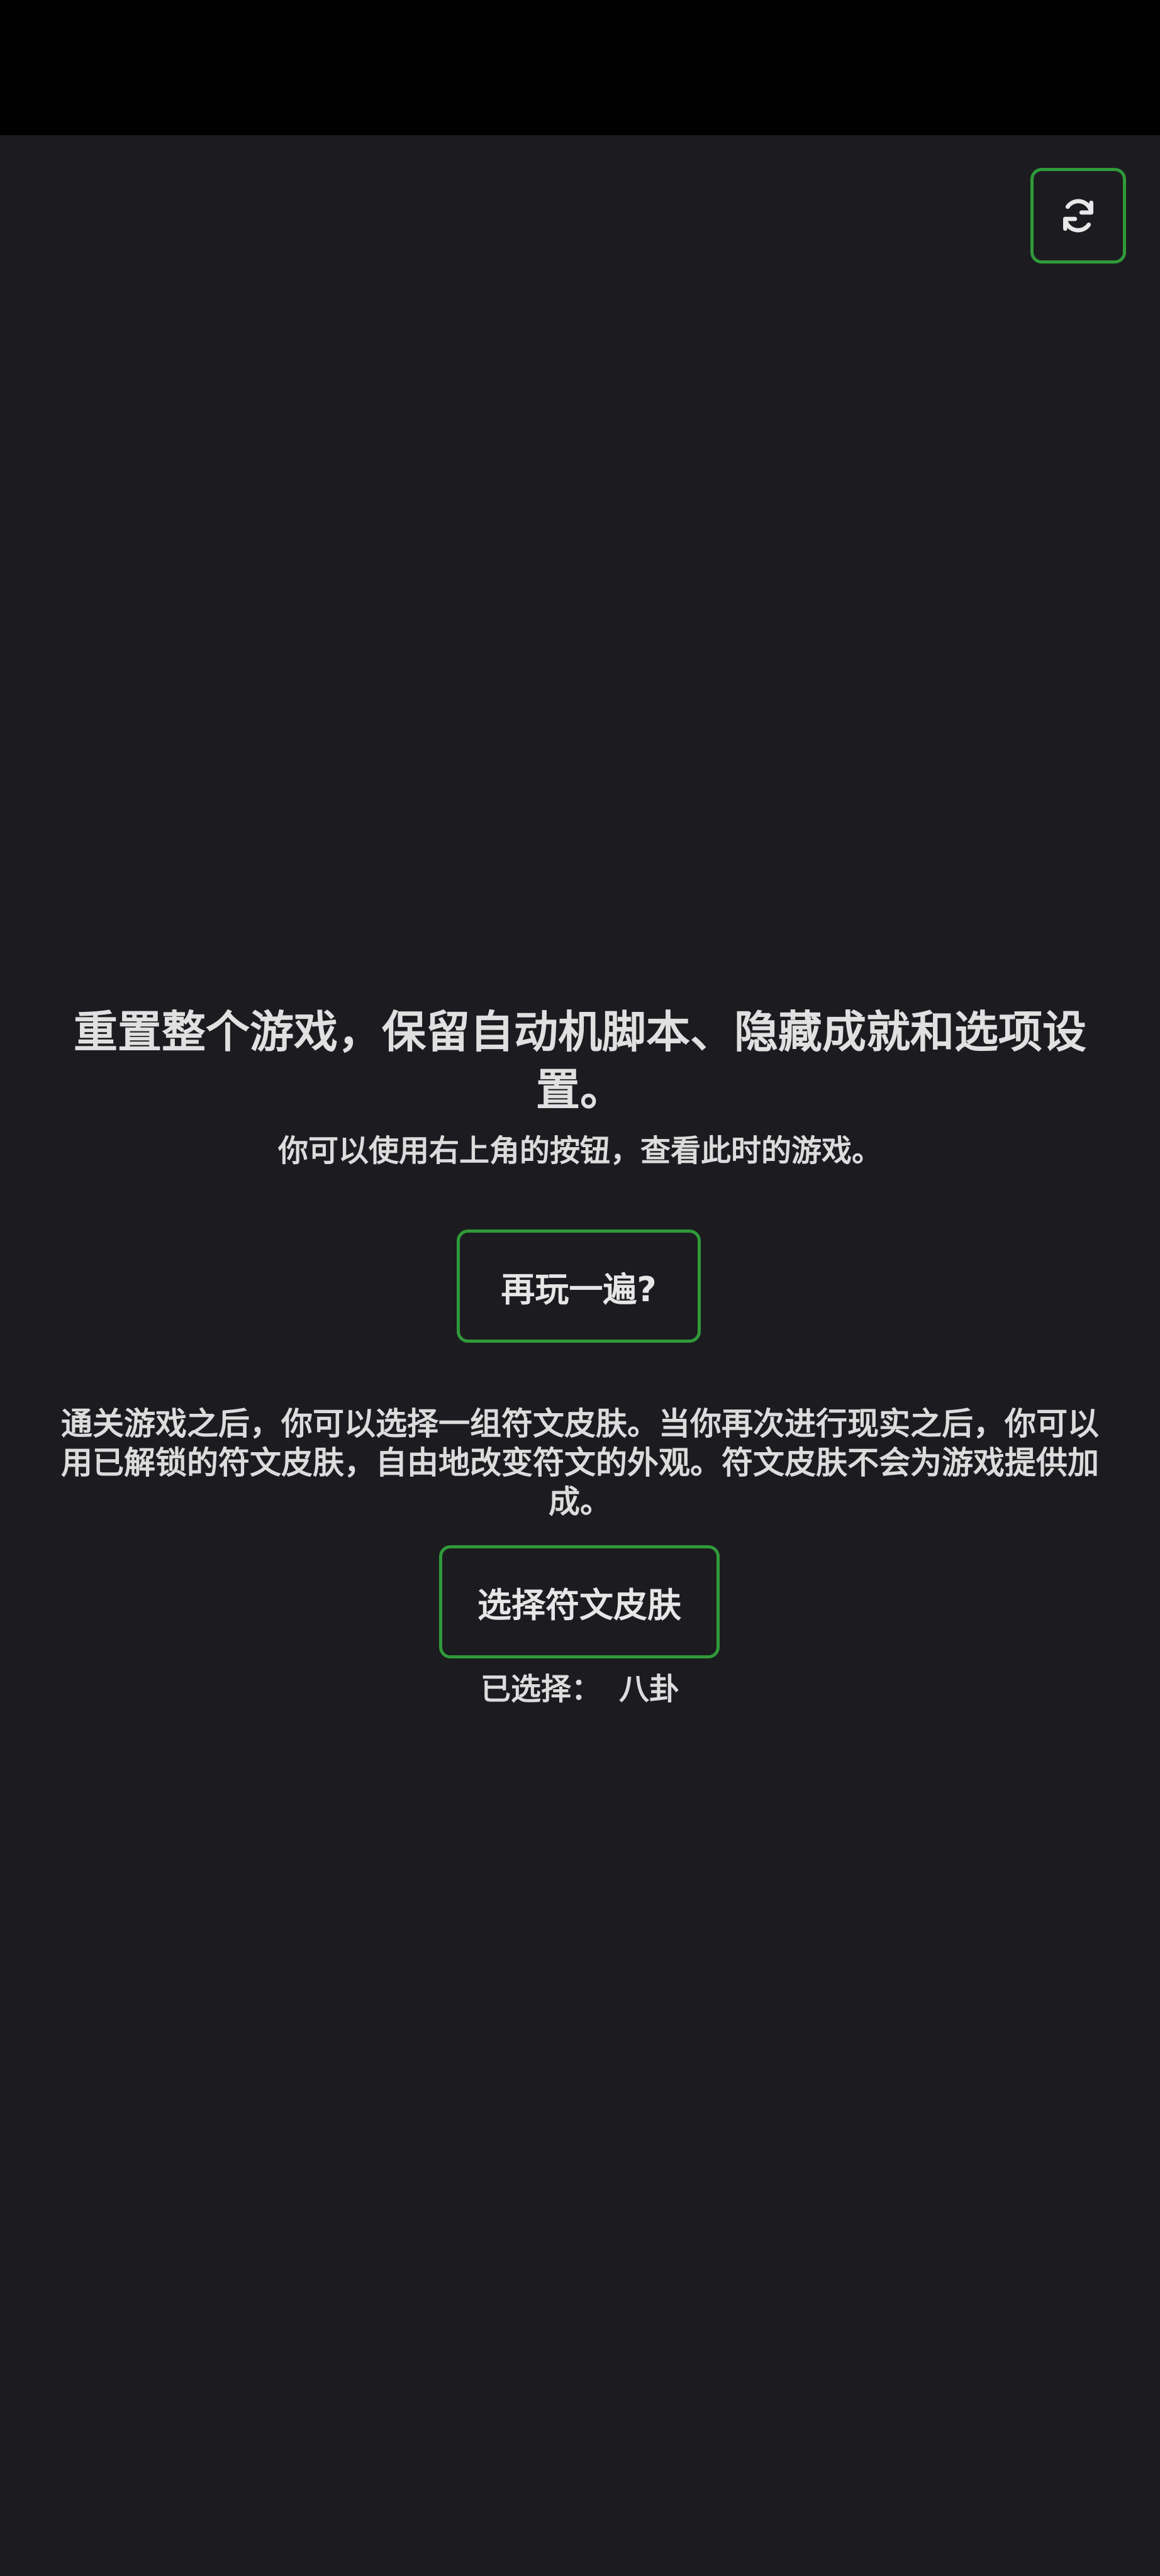 The image size is (1160, 2576). Describe the element at coordinates (580, 1061) in the screenshot. I see `page-title: 重置整个游戏，保留自动机脚本、隐藏成就和选项设置。` at that location.